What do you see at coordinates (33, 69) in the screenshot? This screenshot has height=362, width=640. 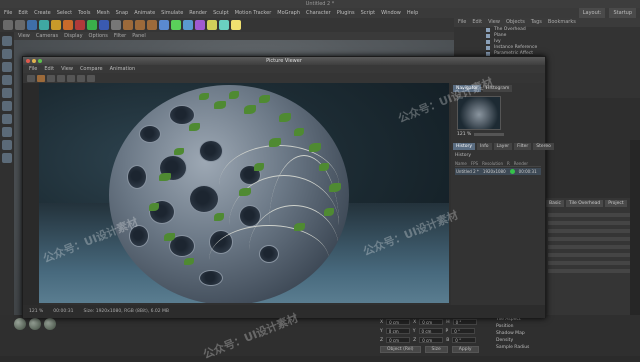 I see `pv-menu-item: File` at bounding box center [33, 69].